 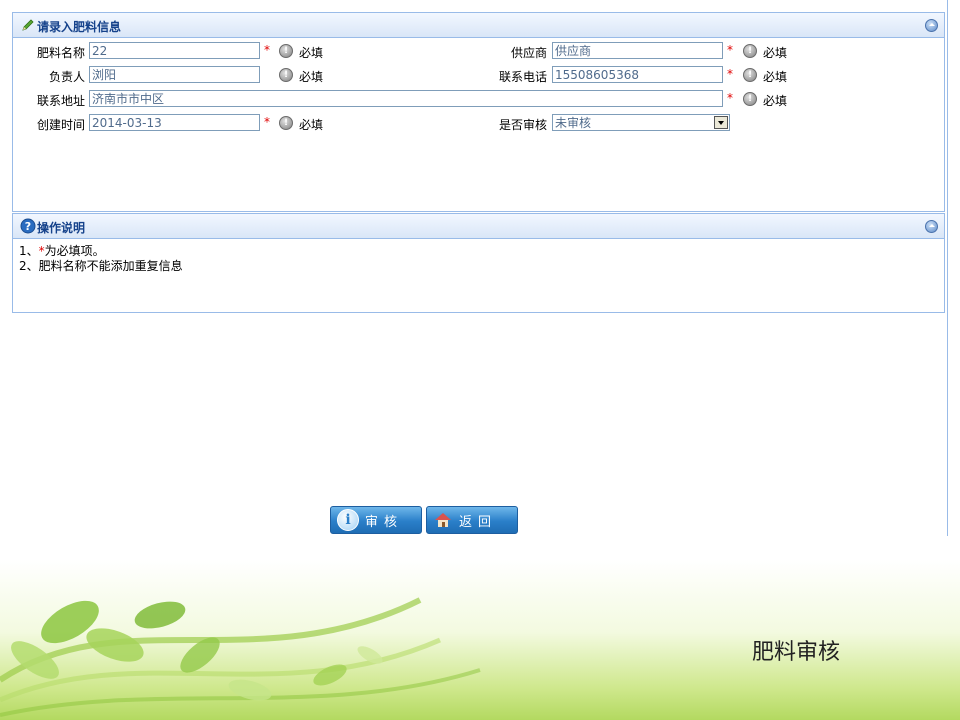 I want to click on input-supplier: 供应商, so click(x=637, y=50).